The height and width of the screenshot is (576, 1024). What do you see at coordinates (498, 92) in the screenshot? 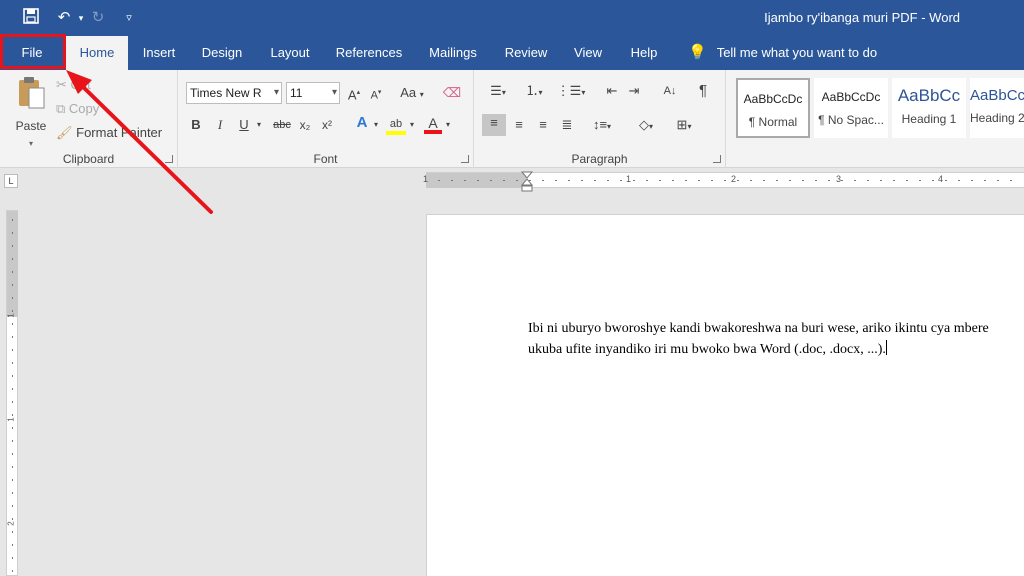
I see `bullets-icon: ☰▾` at bounding box center [498, 92].